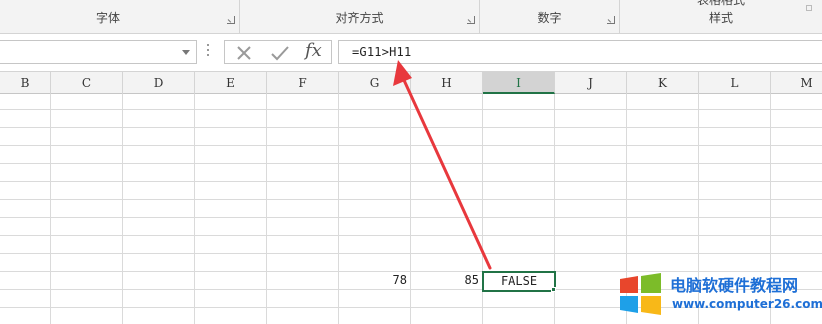 The width and height of the screenshot is (822, 324). I want to click on column-header-g: G, so click(375, 83).